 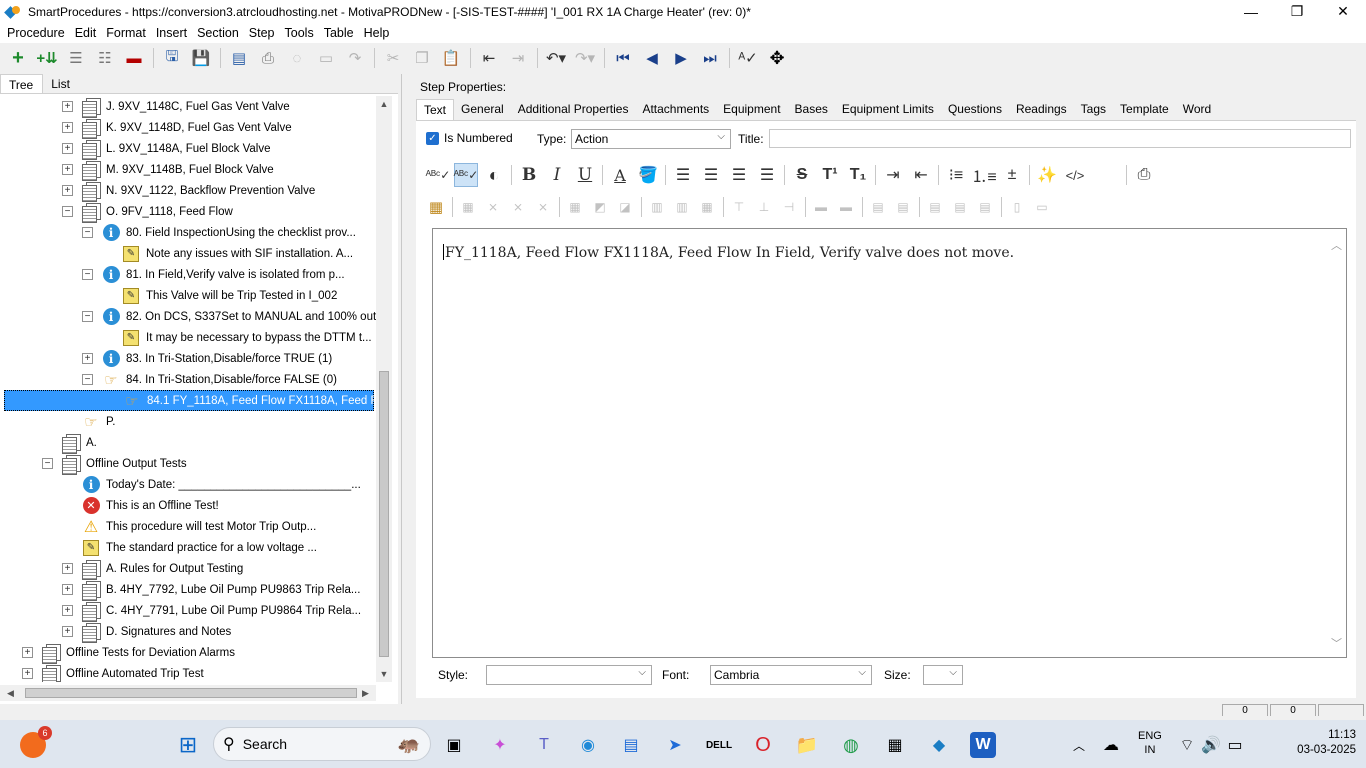 What do you see at coordinates (1150, 743) in the screenshot?
I see `language-indicator: ENG IN` at bounding box center [1150, 743].